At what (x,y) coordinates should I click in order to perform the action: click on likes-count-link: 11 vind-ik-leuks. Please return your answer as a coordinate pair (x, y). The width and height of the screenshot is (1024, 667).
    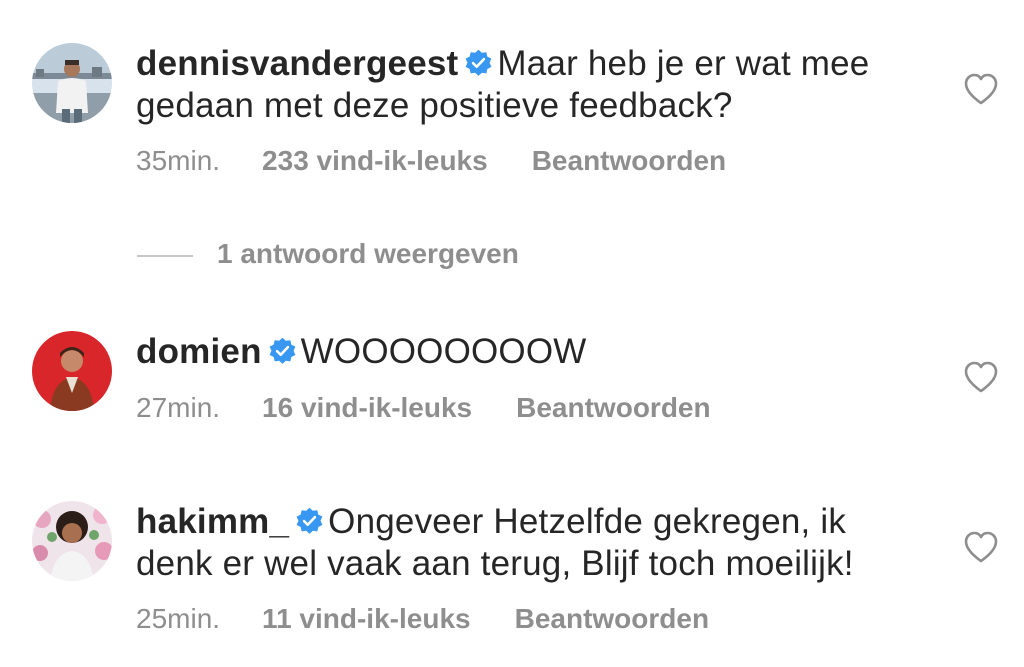
    Looking at the image, I should click on (366, 618).